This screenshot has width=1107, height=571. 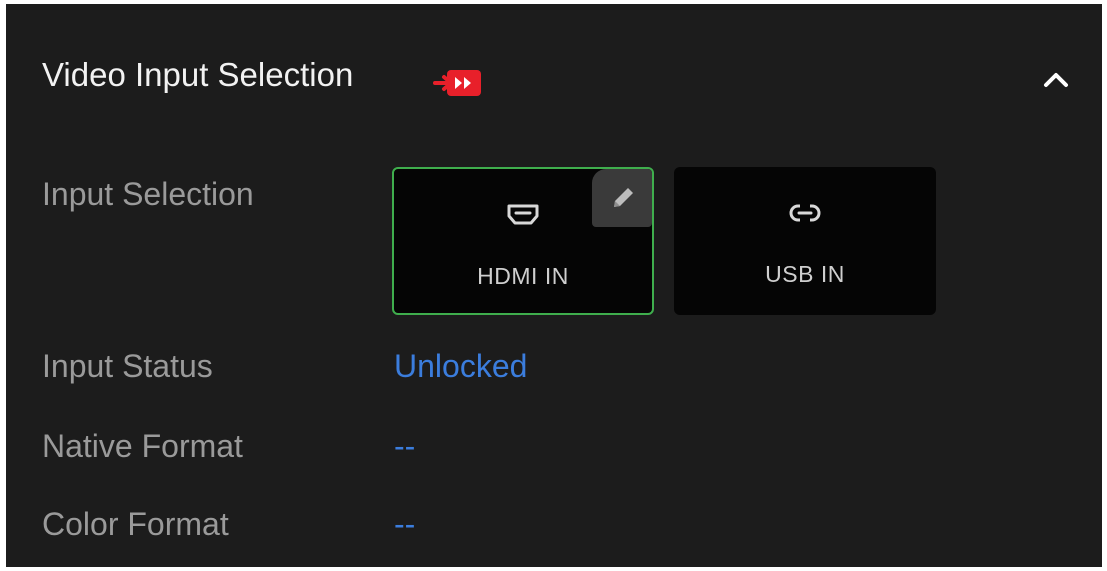 What do you see at coordinates (405, 446) in the screenshot?
I see `native-format-value: --` at bounding box center [405, 446].